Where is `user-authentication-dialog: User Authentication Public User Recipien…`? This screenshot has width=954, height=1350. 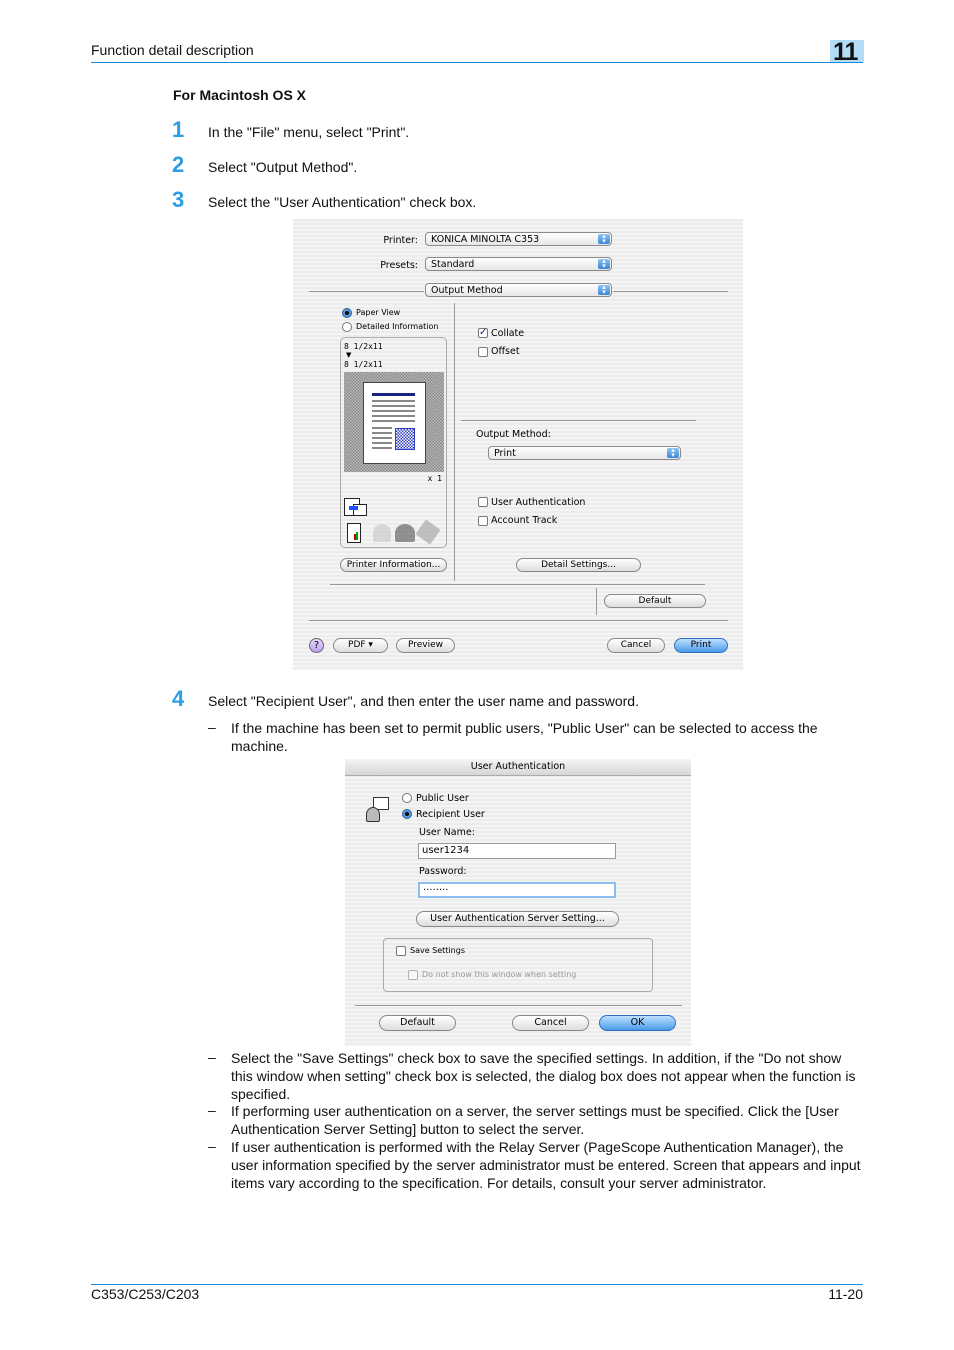
user-authentication-dialog: User Authentication Public User Recipien… is located at coordinates (518, 902).